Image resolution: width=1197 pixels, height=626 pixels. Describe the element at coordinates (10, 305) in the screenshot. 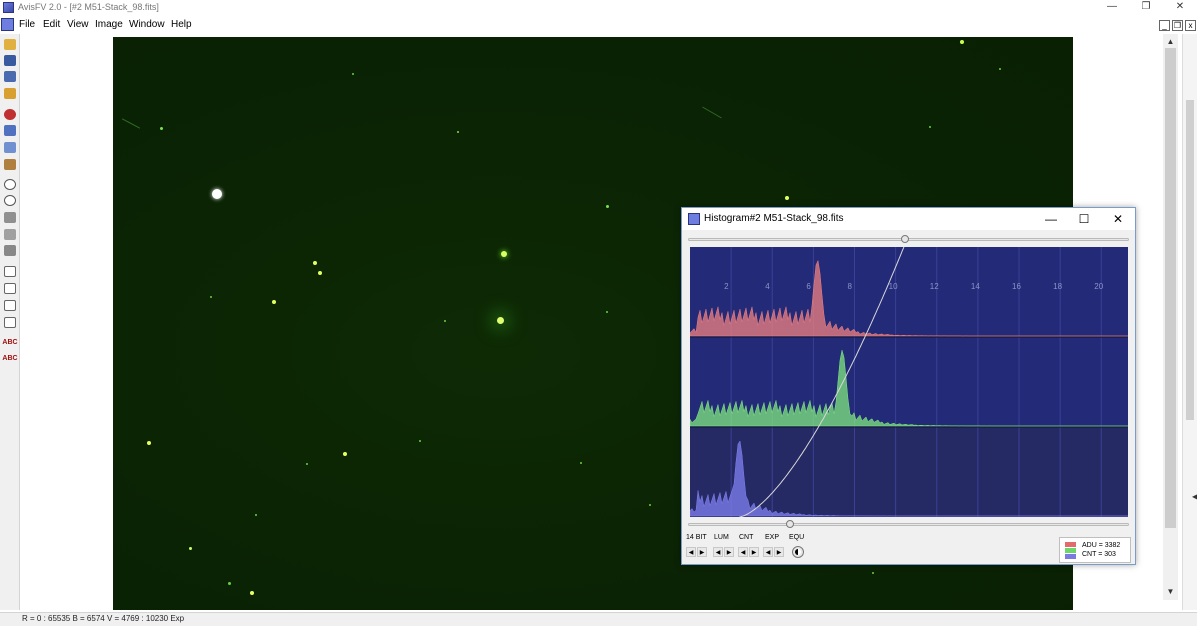

I see `grid-icon` at that location.